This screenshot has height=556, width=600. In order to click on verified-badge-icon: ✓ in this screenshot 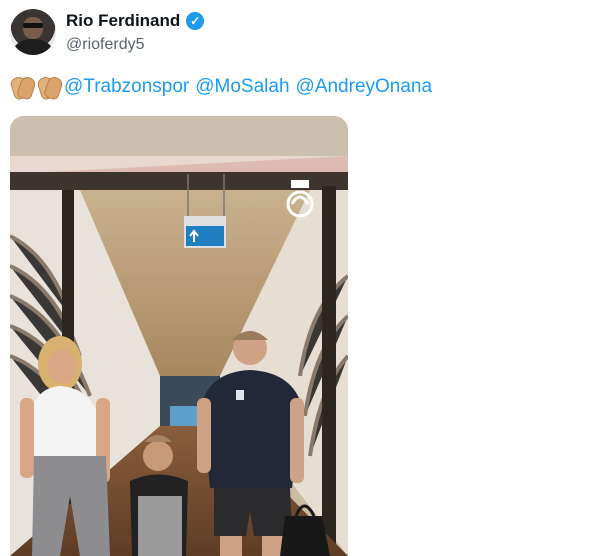, I will do `click(195, 21)`.